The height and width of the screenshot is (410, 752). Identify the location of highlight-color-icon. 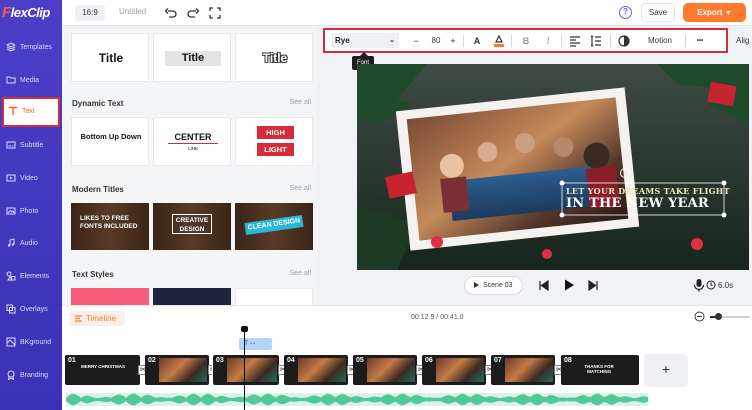
(499, 41).